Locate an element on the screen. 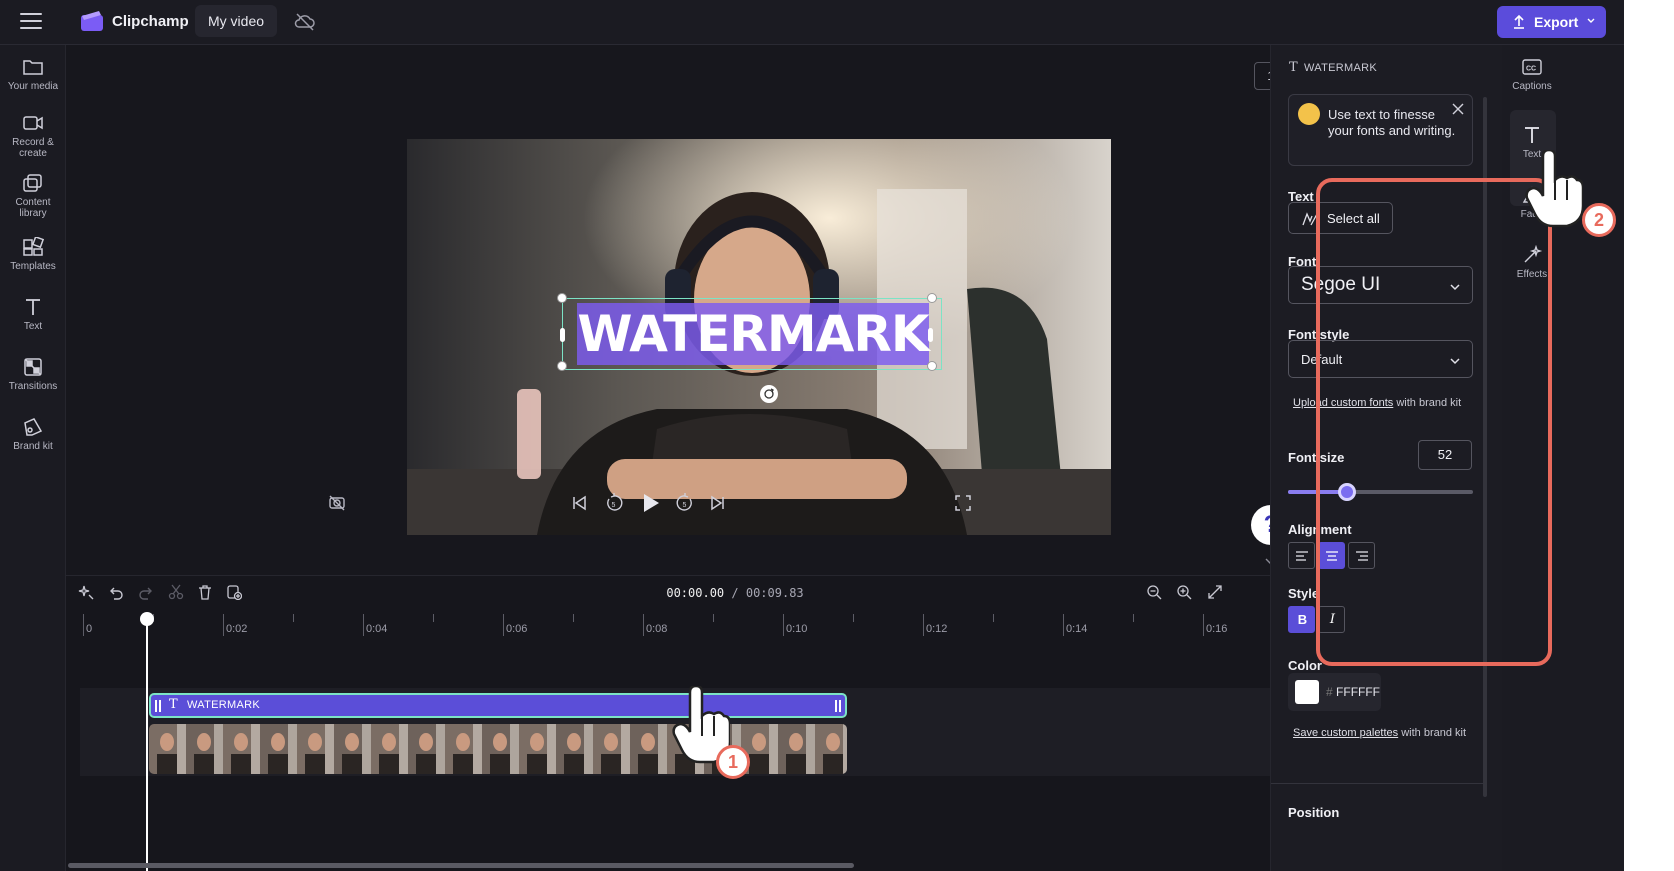 The width and height of the screenshot is (1674, 871). sidebar-item-label: Record & create is located at coordinates (33, 148).